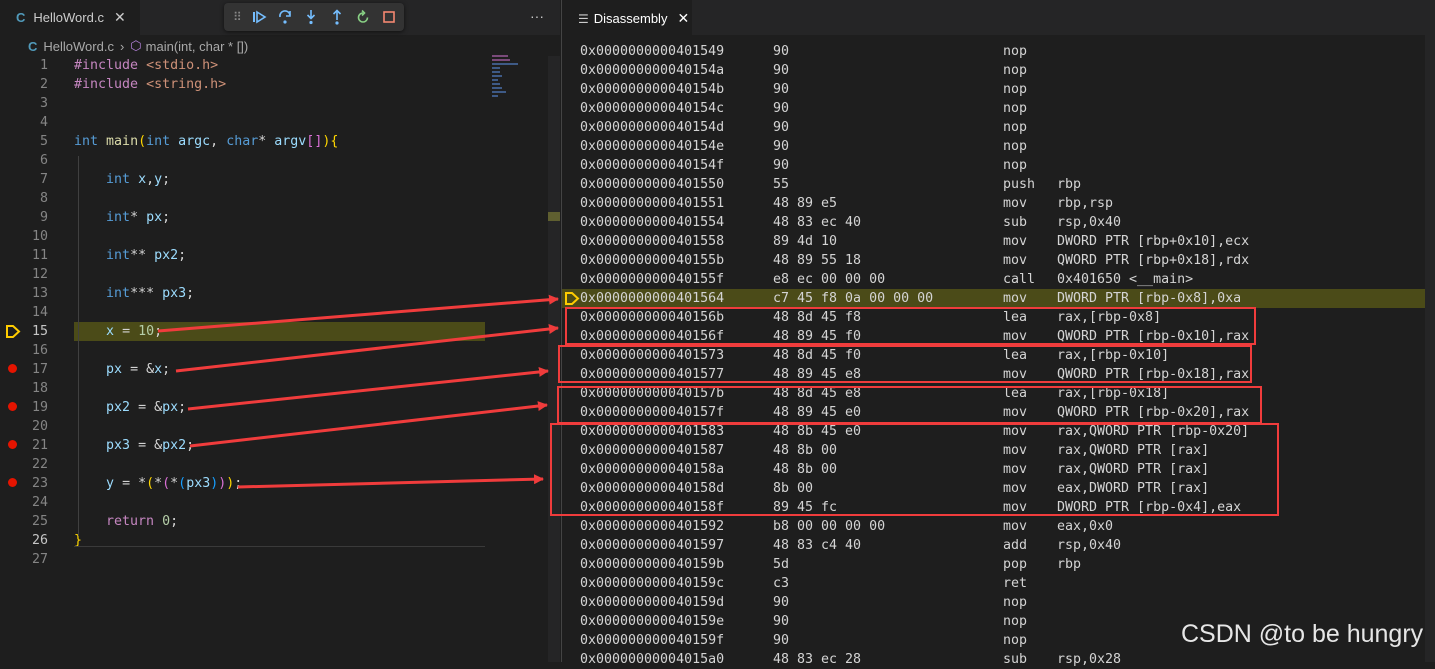  I want to click on line-number: 19, so click(33, 407).